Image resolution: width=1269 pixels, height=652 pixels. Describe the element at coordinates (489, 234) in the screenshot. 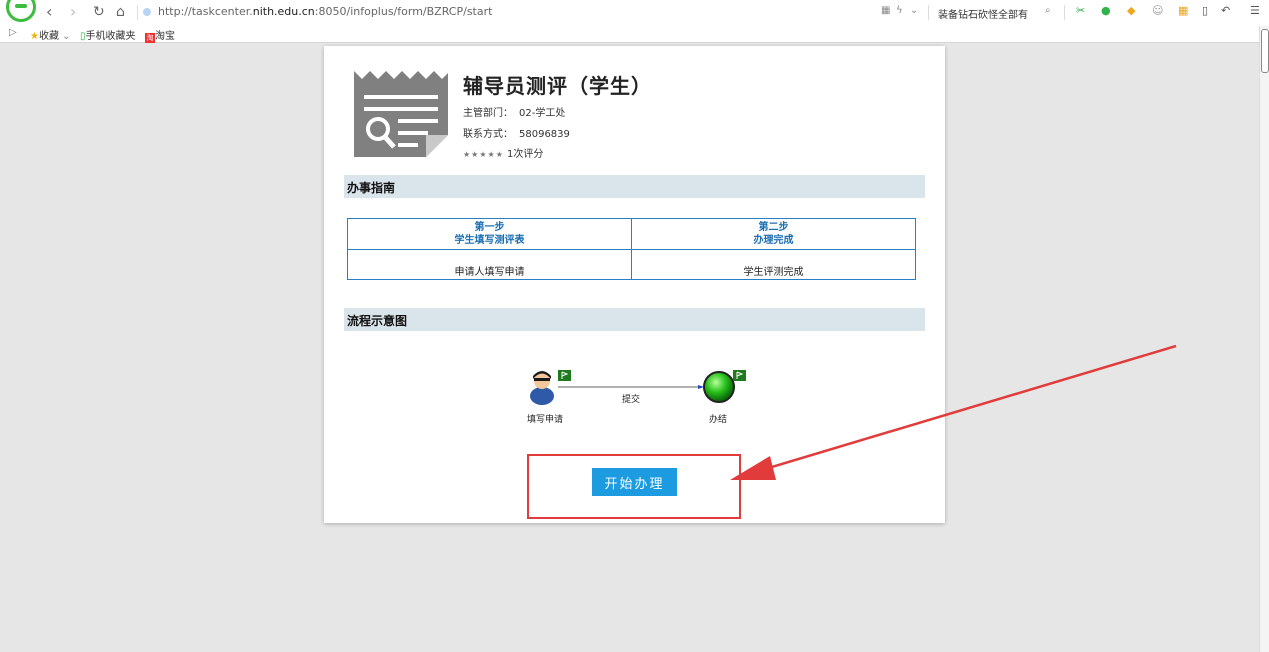

I see `step-header: 第一步 学生填写测评表` at that location.